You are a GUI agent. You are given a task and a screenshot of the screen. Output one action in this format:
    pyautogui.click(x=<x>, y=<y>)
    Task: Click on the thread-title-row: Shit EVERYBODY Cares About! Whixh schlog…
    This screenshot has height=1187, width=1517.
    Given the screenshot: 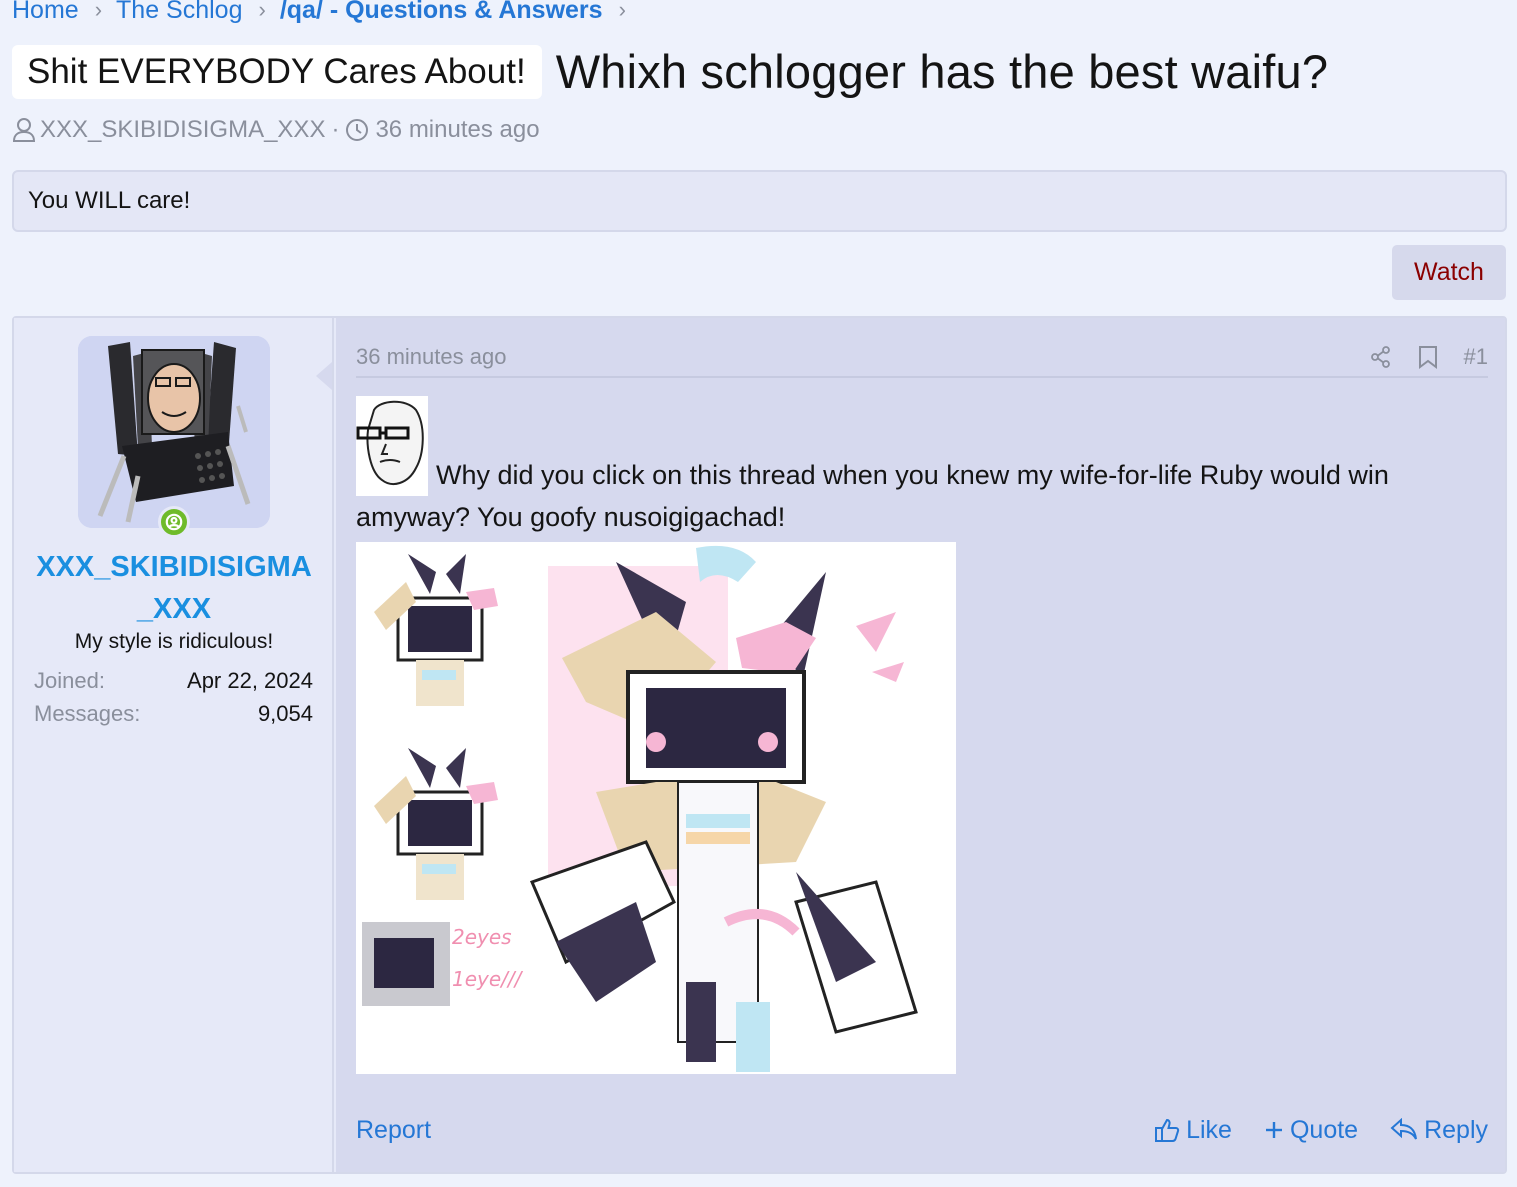 What is the action you would take?
    pyautogui.click(x=670, y=71)
    